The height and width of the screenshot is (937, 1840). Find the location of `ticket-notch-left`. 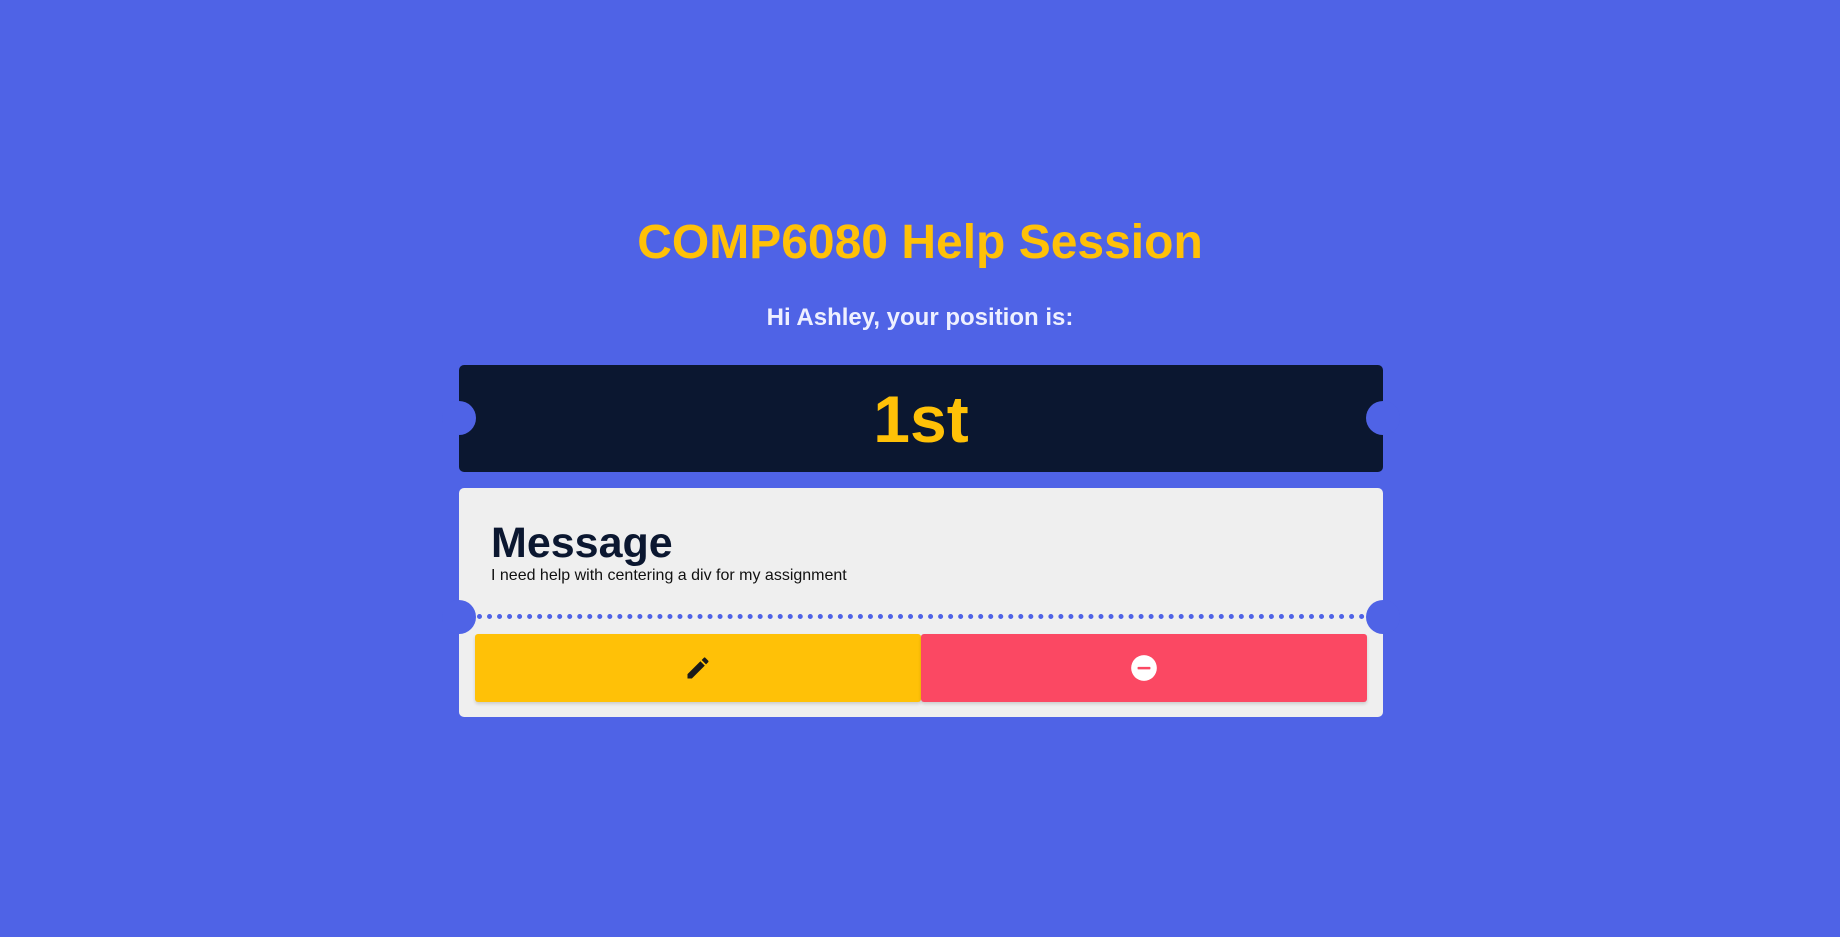

ticket-notch-left is located at coordinates (459, 418).